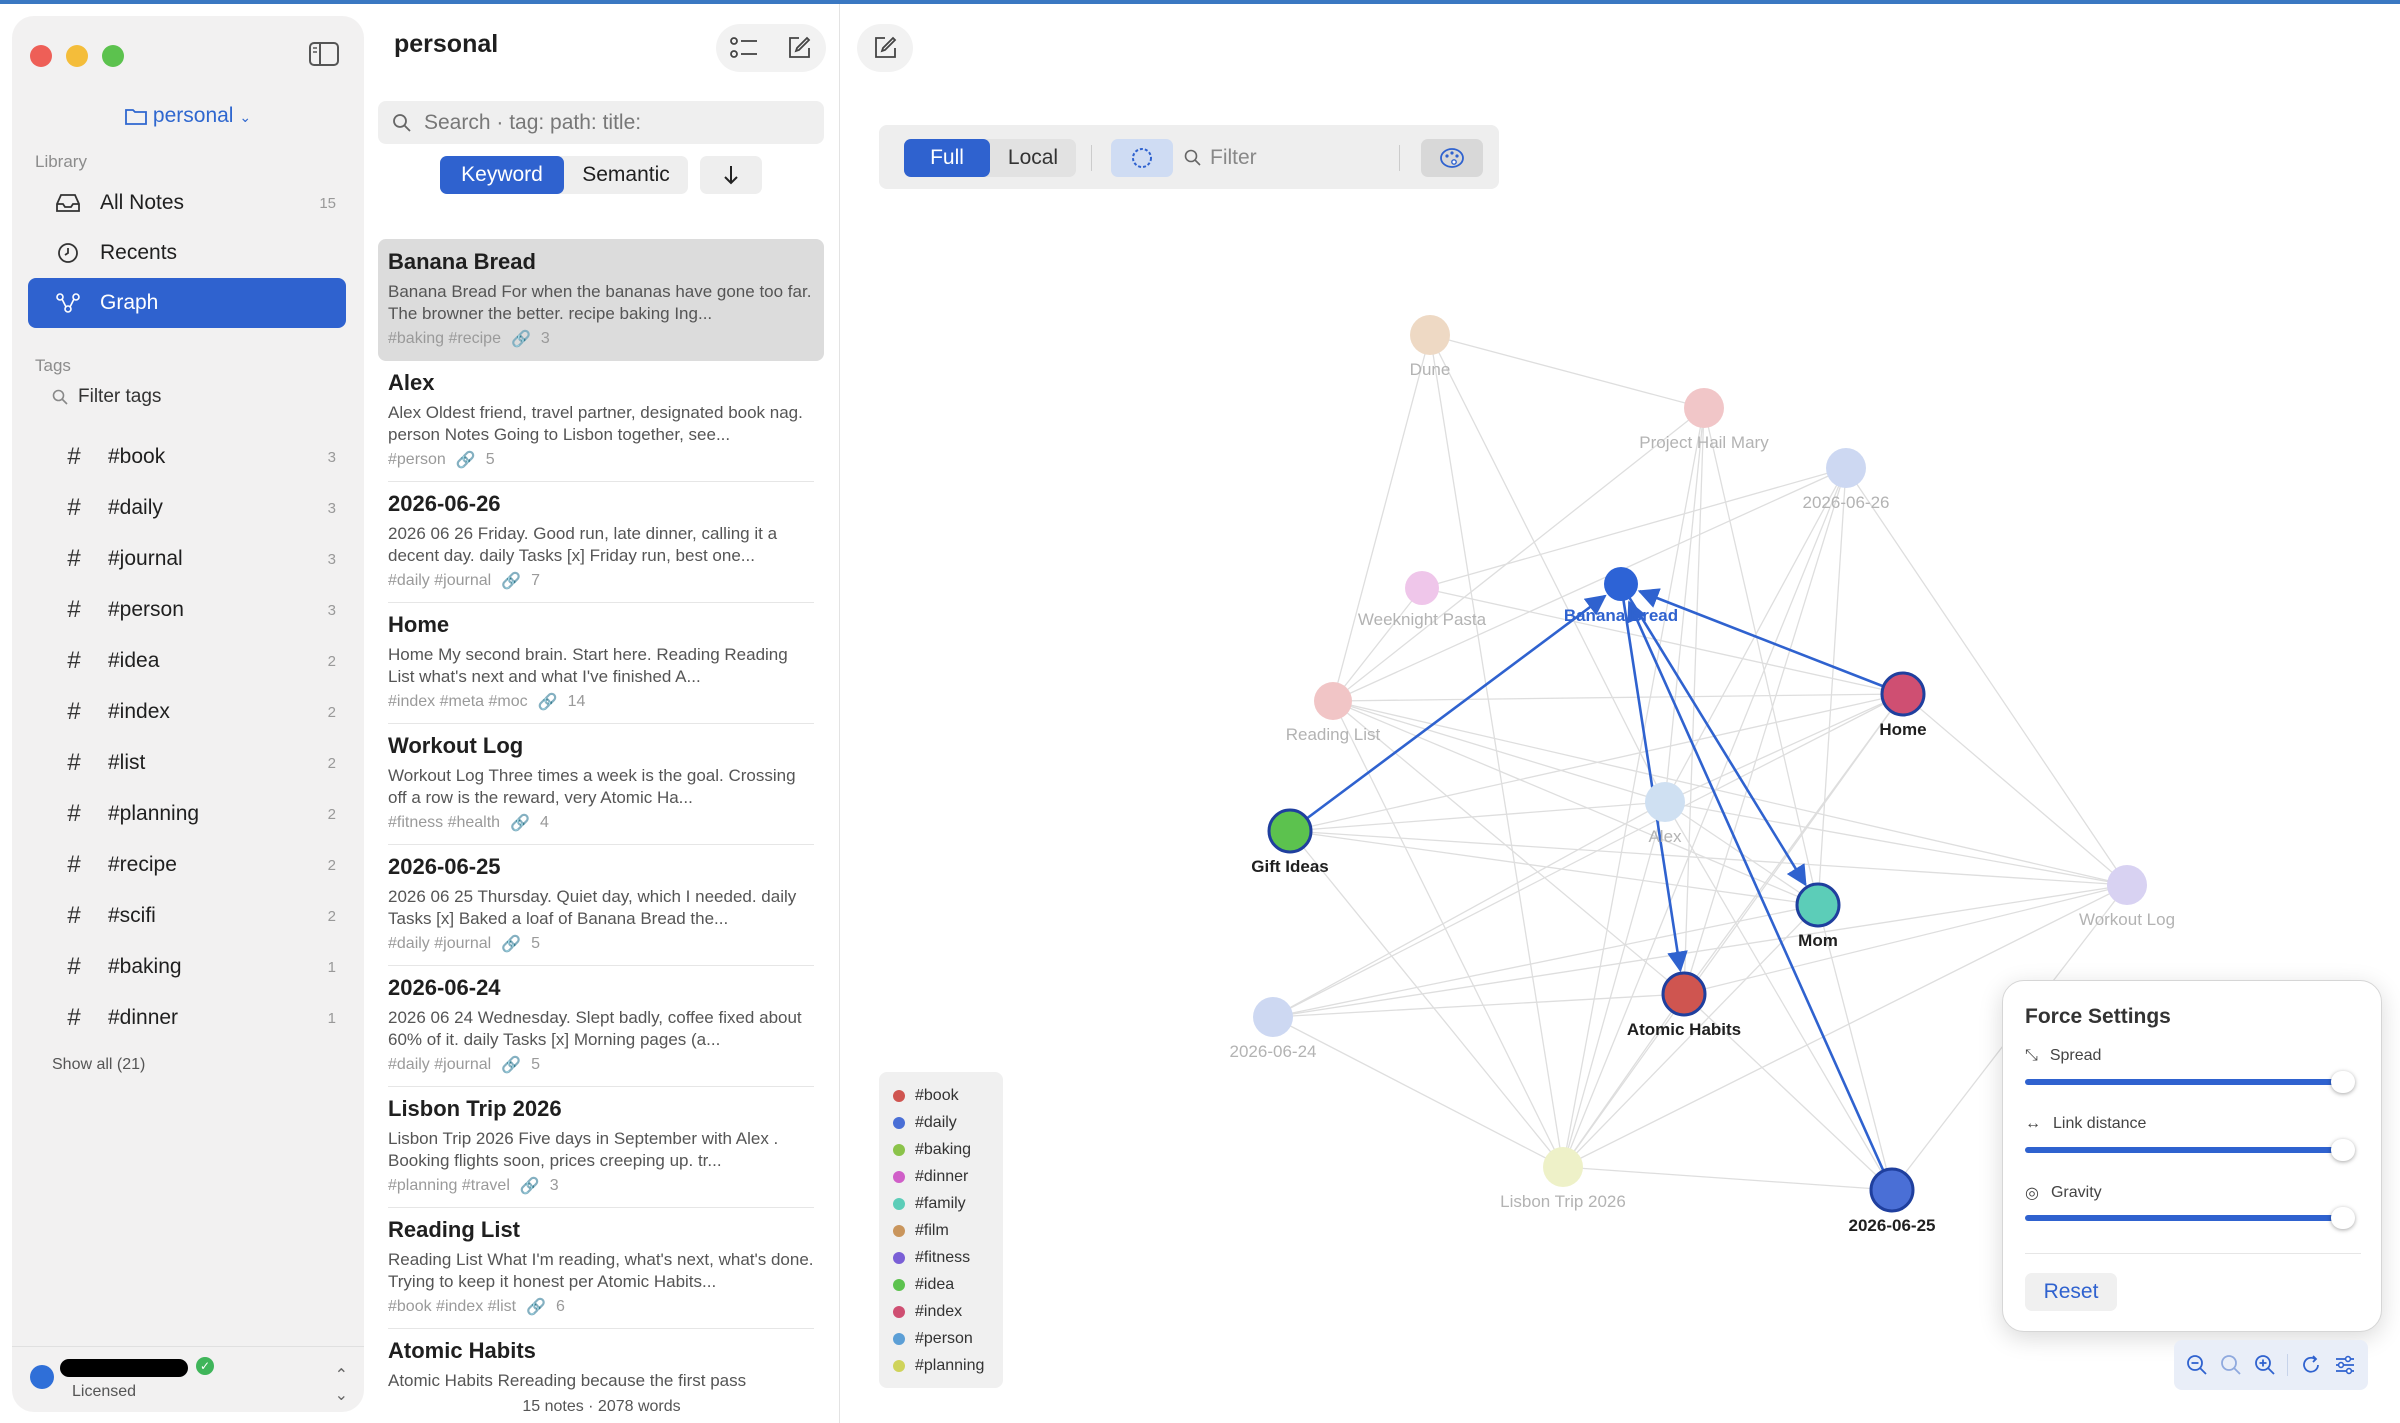  Describe the element at coordinates (77, 56) in the screenshot. I see `minimize-window-button` at that location.